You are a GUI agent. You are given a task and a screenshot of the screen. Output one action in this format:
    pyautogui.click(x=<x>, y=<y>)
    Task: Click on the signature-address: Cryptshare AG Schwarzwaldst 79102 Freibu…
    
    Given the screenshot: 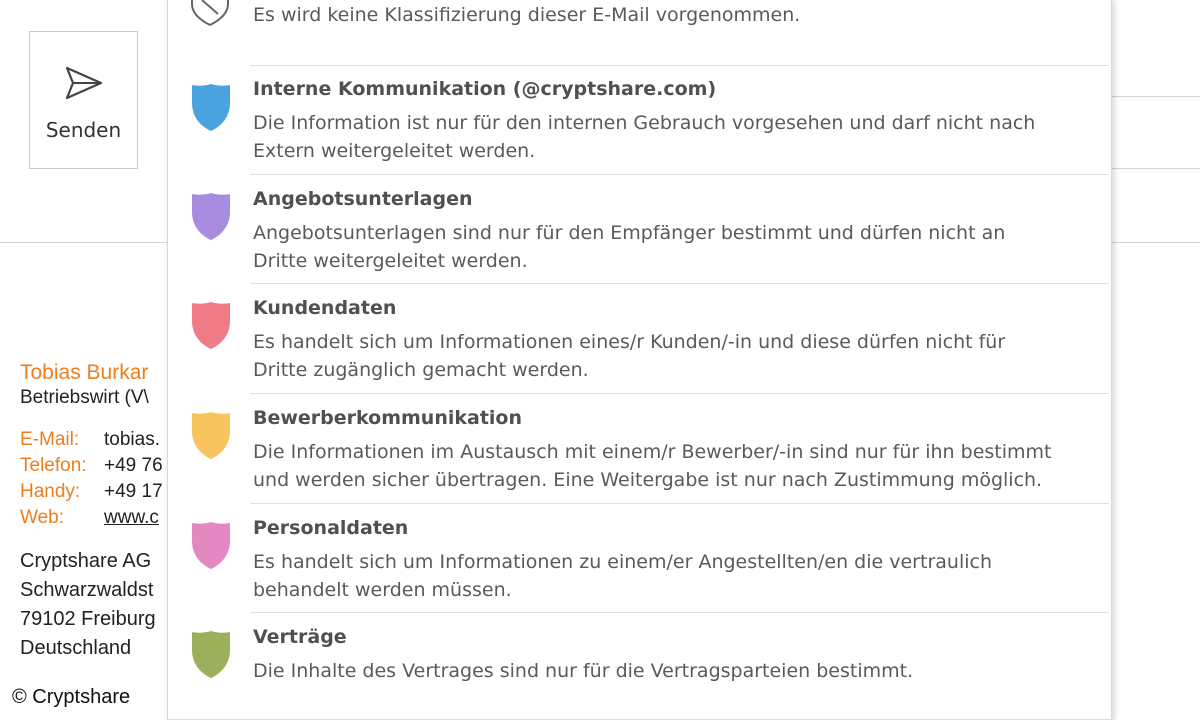 What is the action you would take?
    pyautogui.click(x=91, y=605)
    